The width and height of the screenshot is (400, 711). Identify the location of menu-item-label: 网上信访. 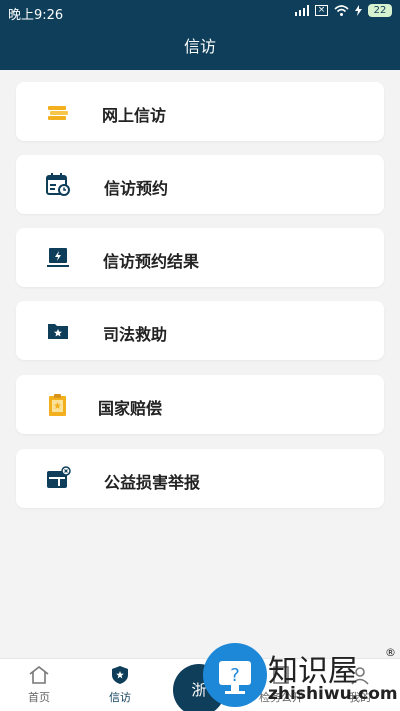
(134, 115).